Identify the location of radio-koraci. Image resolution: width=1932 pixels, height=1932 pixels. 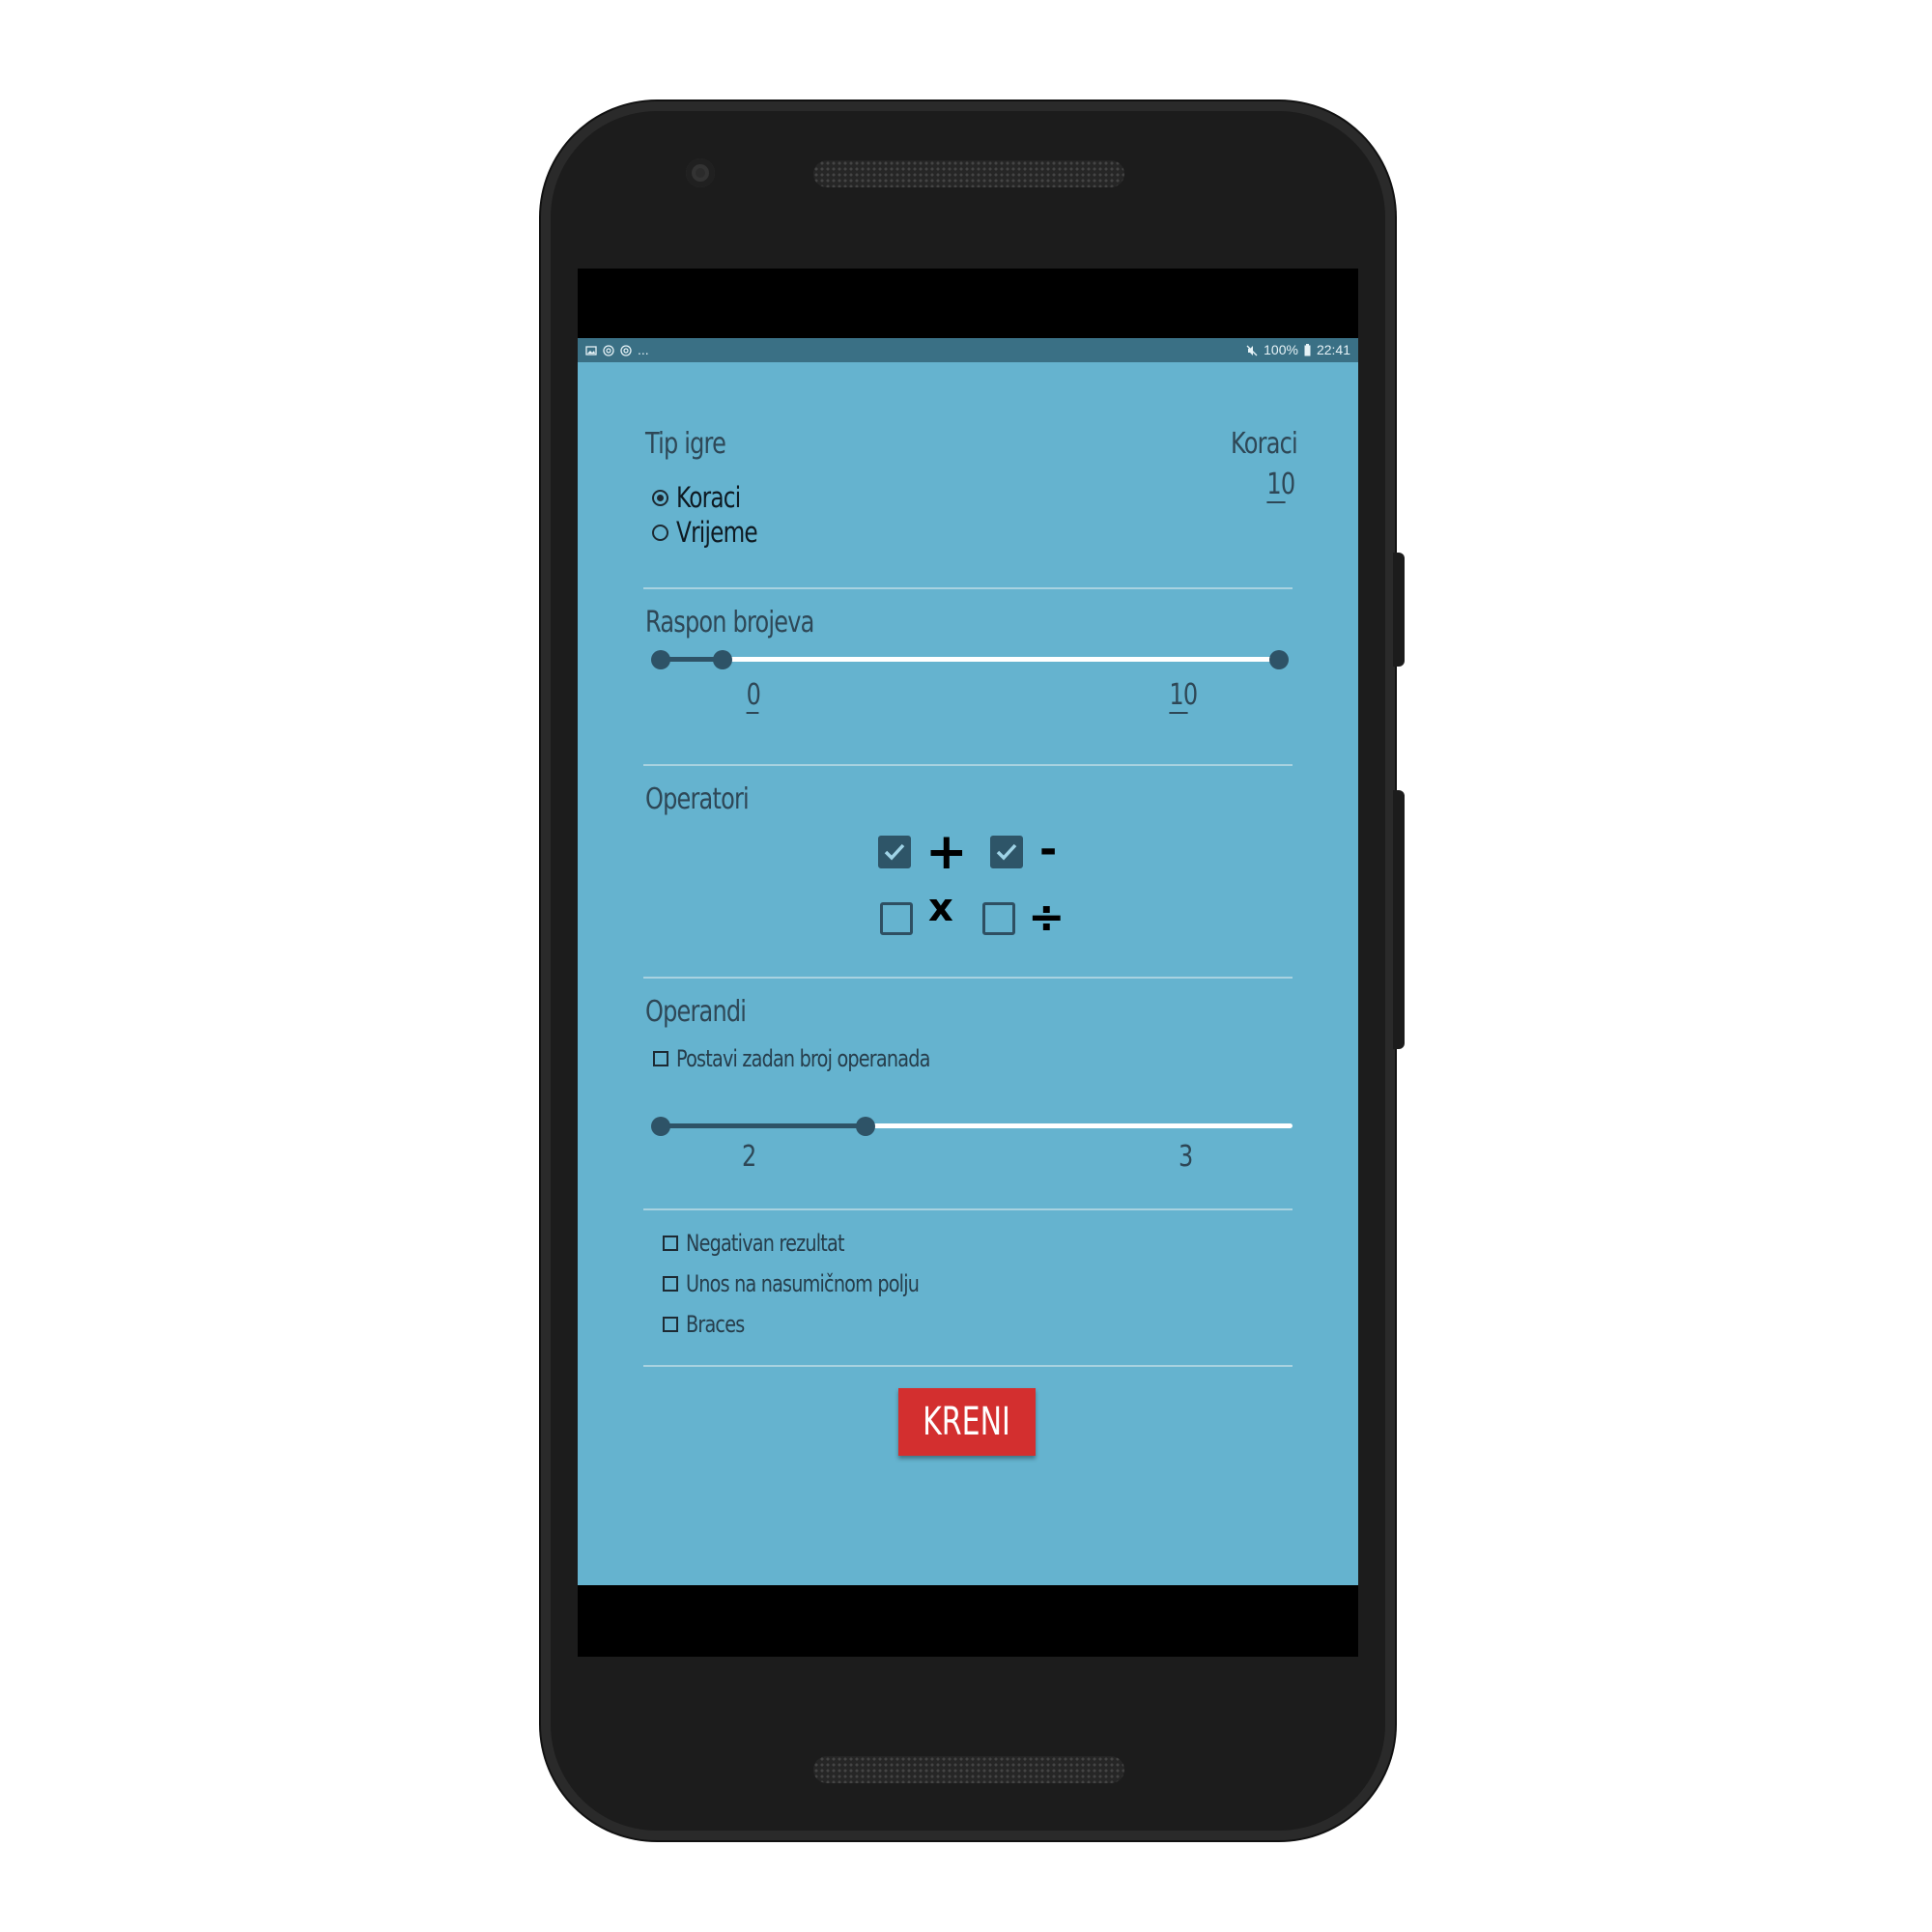
(660, 498).